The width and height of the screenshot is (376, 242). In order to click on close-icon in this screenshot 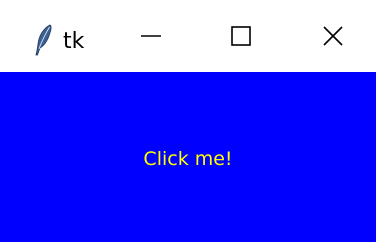, I will do `click(333, 36)`.